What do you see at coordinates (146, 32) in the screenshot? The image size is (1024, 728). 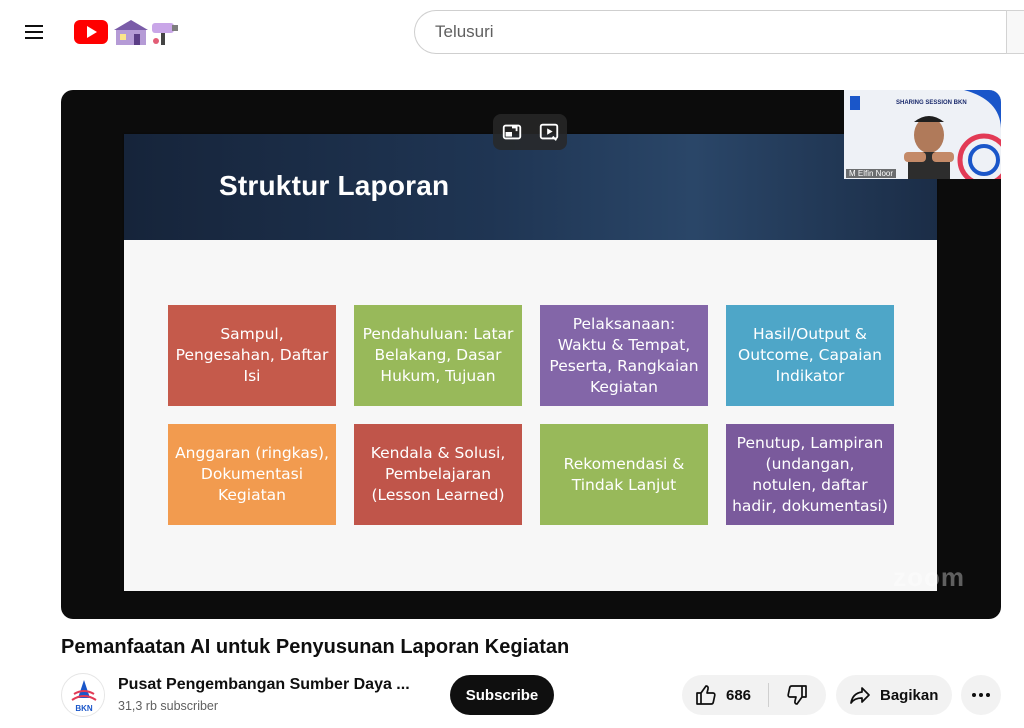 I see `doodle-house-icon` at bounding box center [146, 32].